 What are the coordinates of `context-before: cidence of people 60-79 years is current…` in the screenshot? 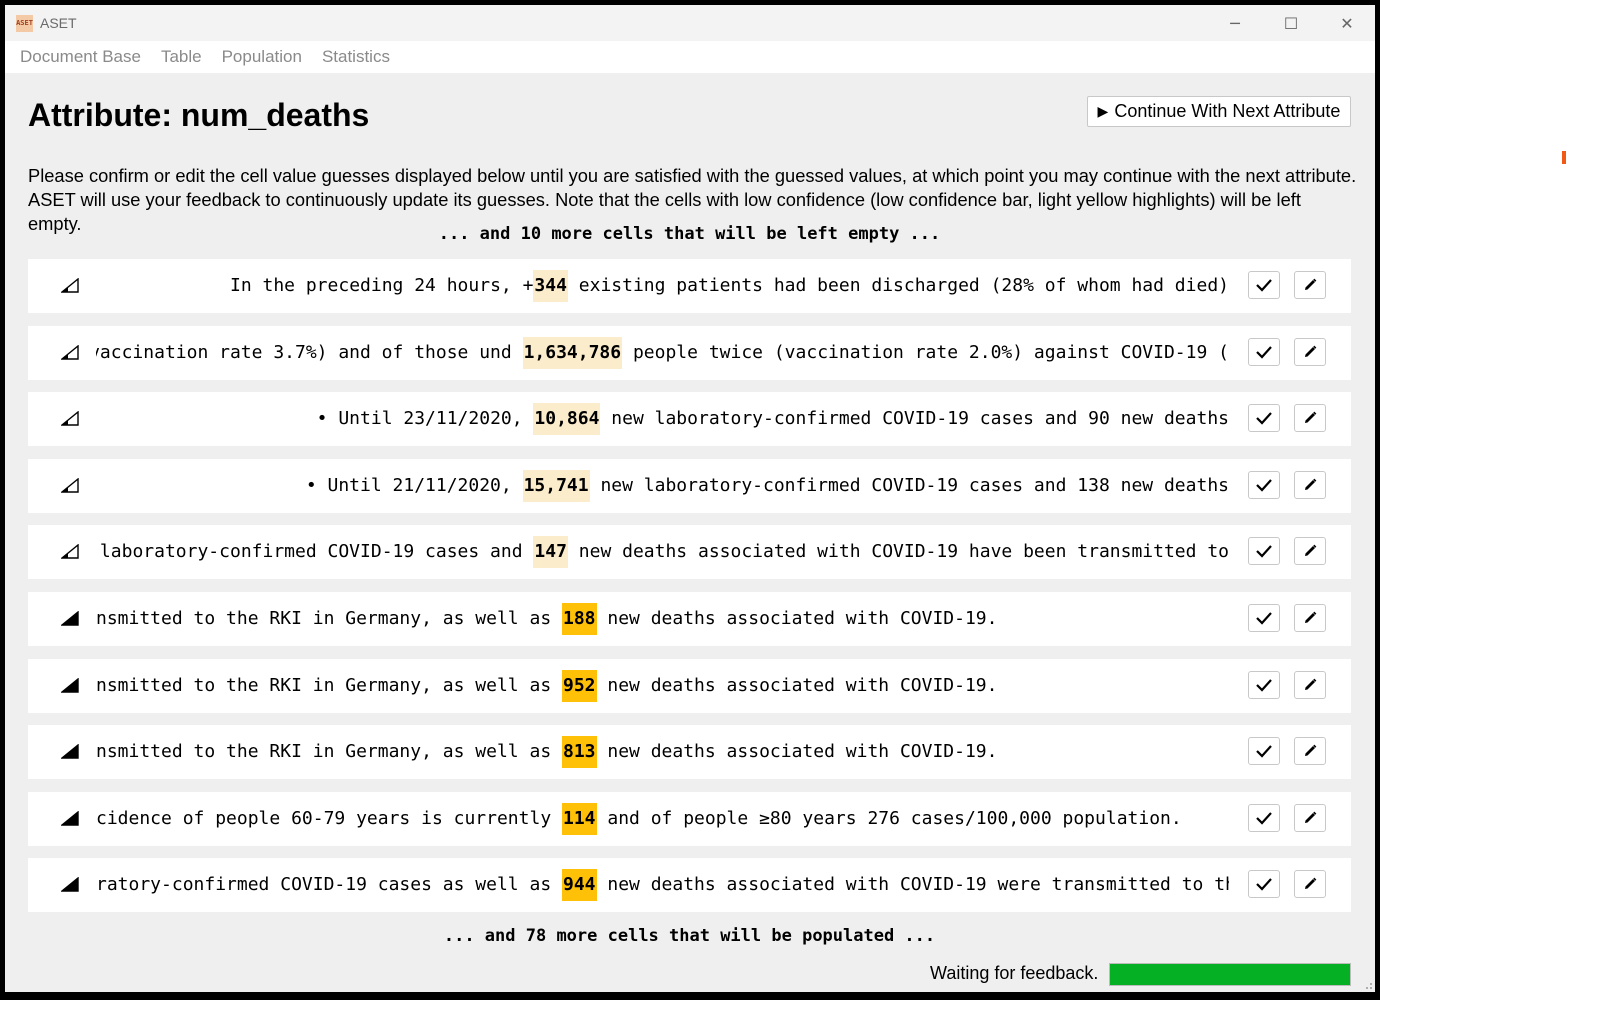 It's located at (329, 818).